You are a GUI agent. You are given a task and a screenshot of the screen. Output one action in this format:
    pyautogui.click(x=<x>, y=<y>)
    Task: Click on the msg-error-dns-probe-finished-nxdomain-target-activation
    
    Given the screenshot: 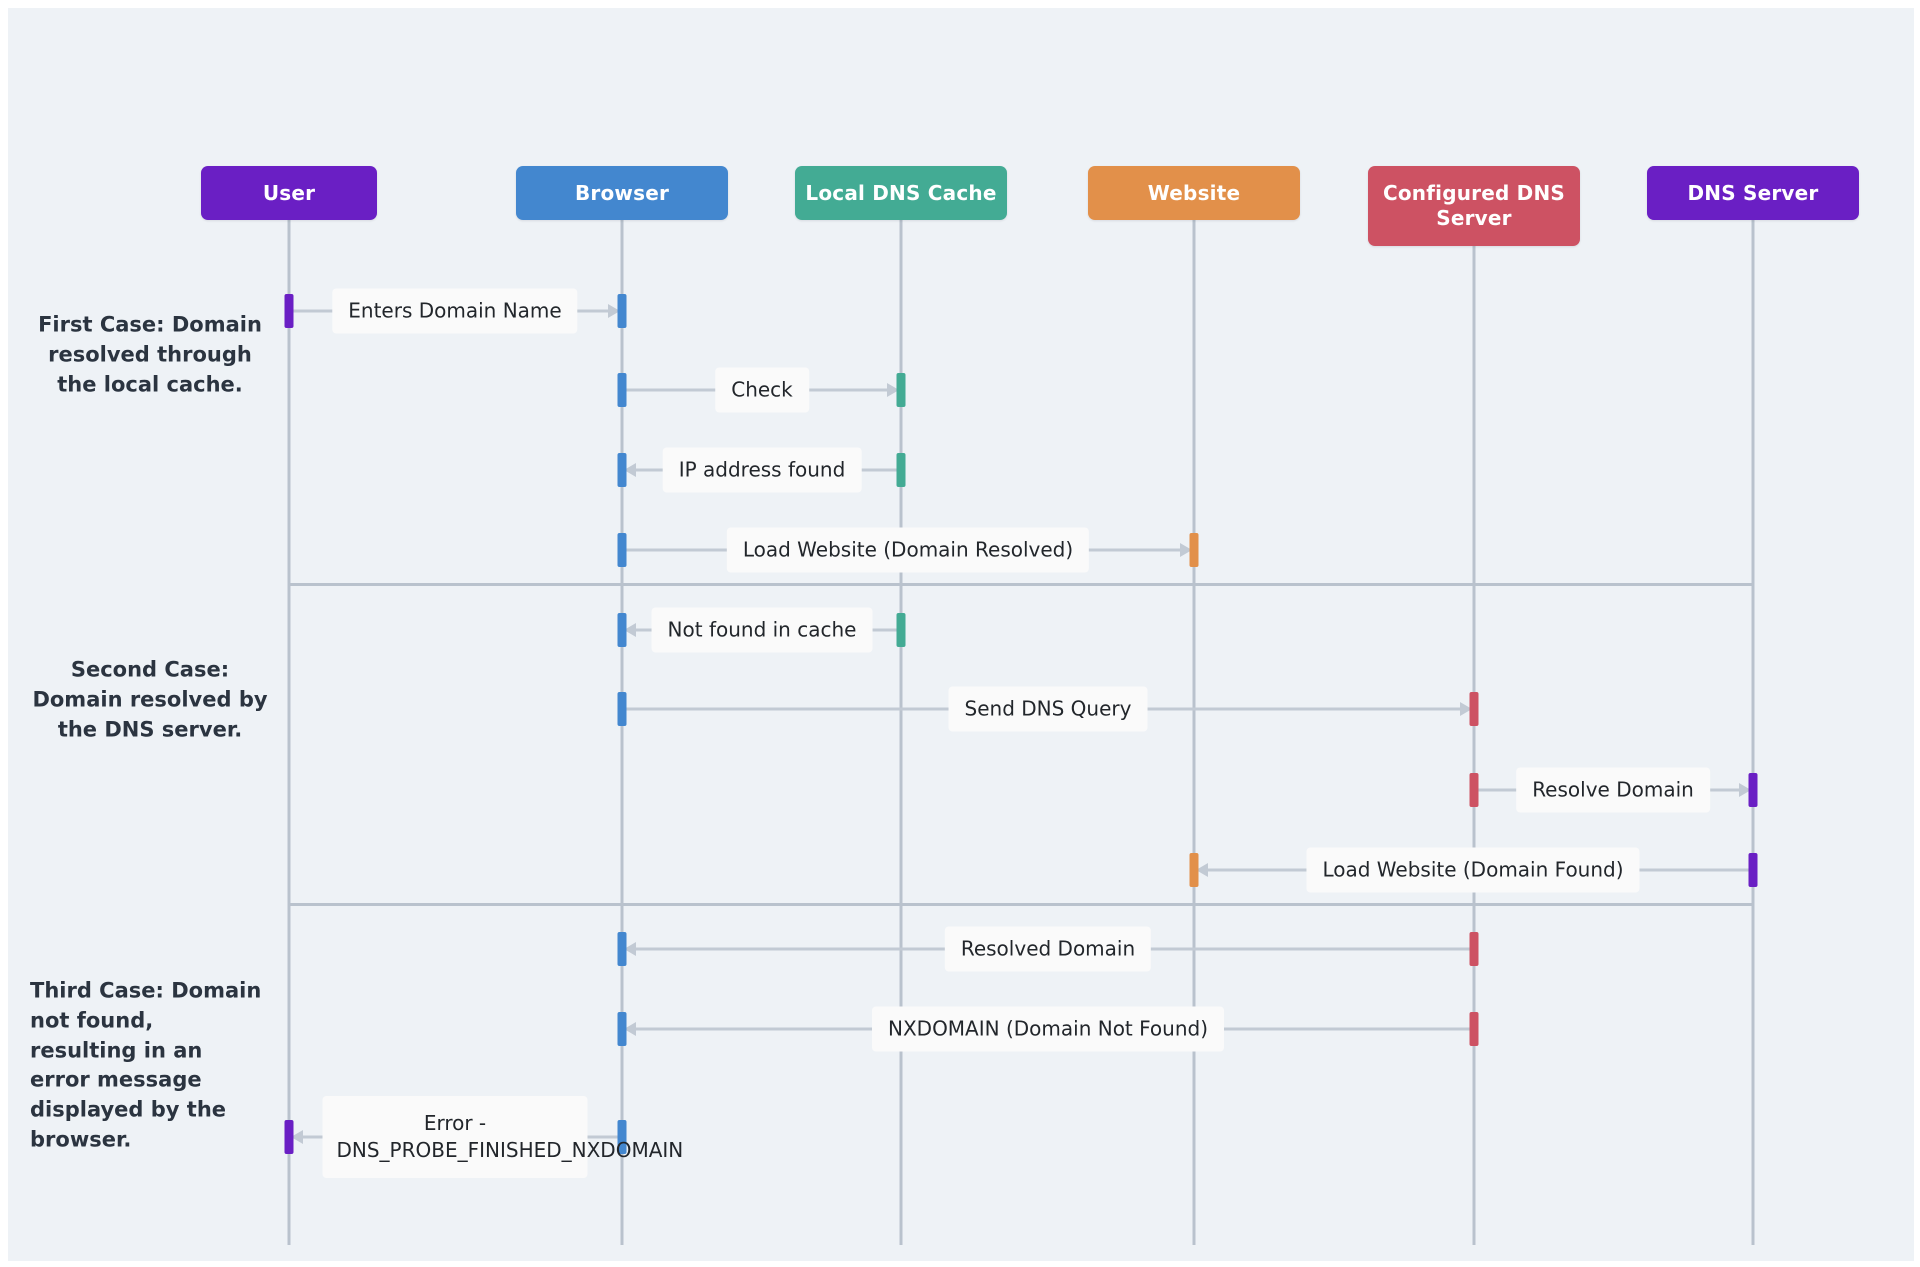 What is the action you would take?
    pyautogui.click(x=289, y=1137)
    